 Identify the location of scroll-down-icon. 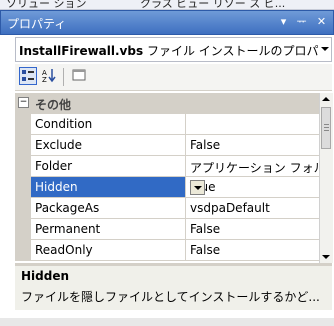
(326, 257).